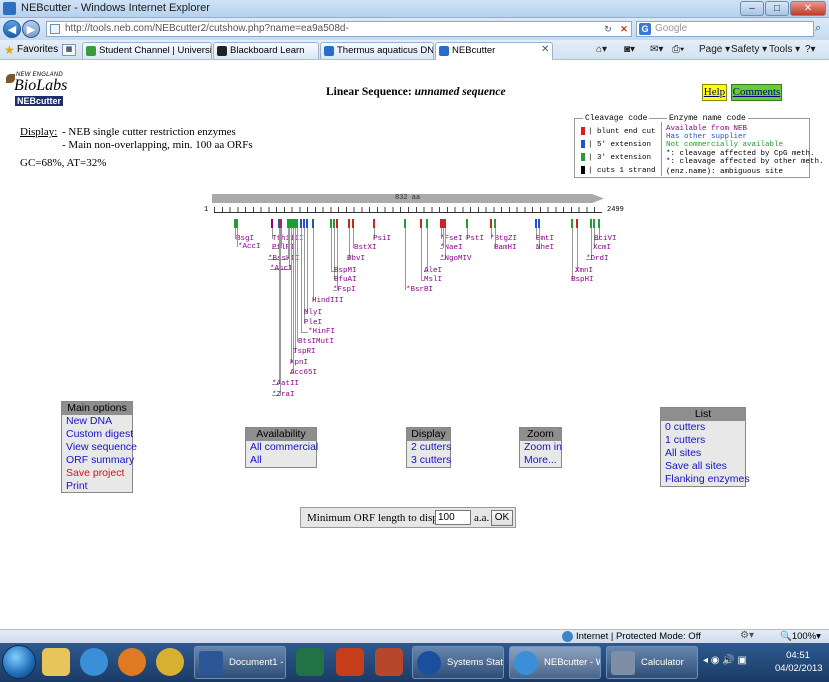  I want to click on enzyme-label: *AccI, so click(249, 247).